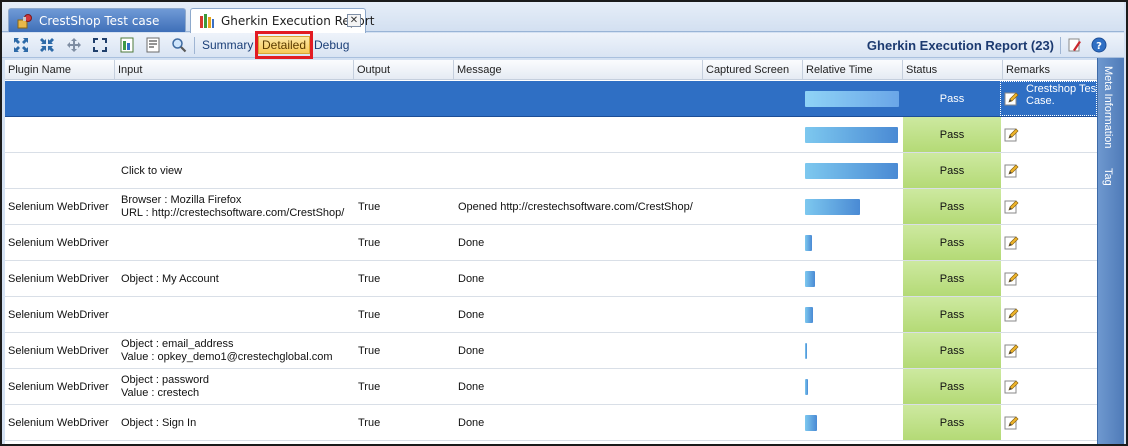 The image size is (1128, 446). I want to click on tab-label: CrestShop Test case, so click(99, 20).